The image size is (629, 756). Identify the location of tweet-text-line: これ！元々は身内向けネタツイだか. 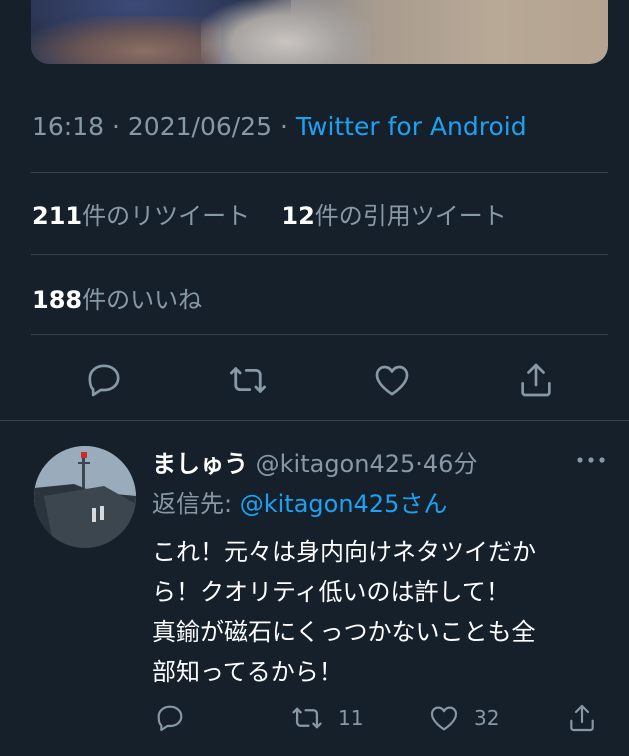
(344, 552).